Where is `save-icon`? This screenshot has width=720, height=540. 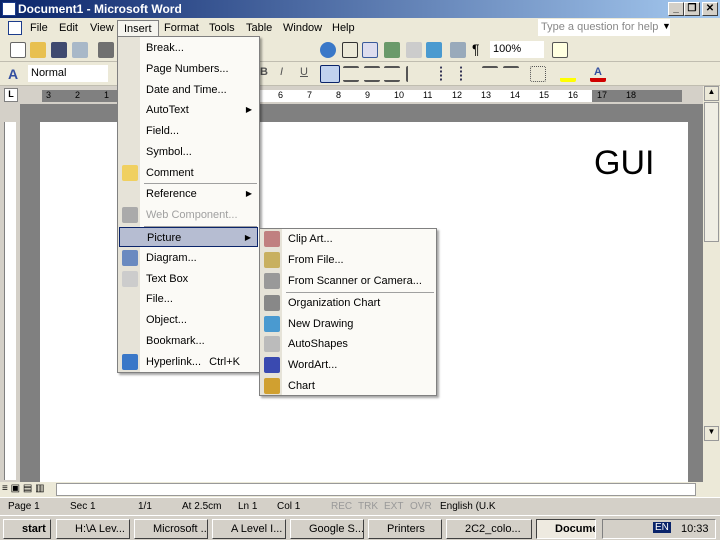 save-icon is located at coordinates (59, 50).